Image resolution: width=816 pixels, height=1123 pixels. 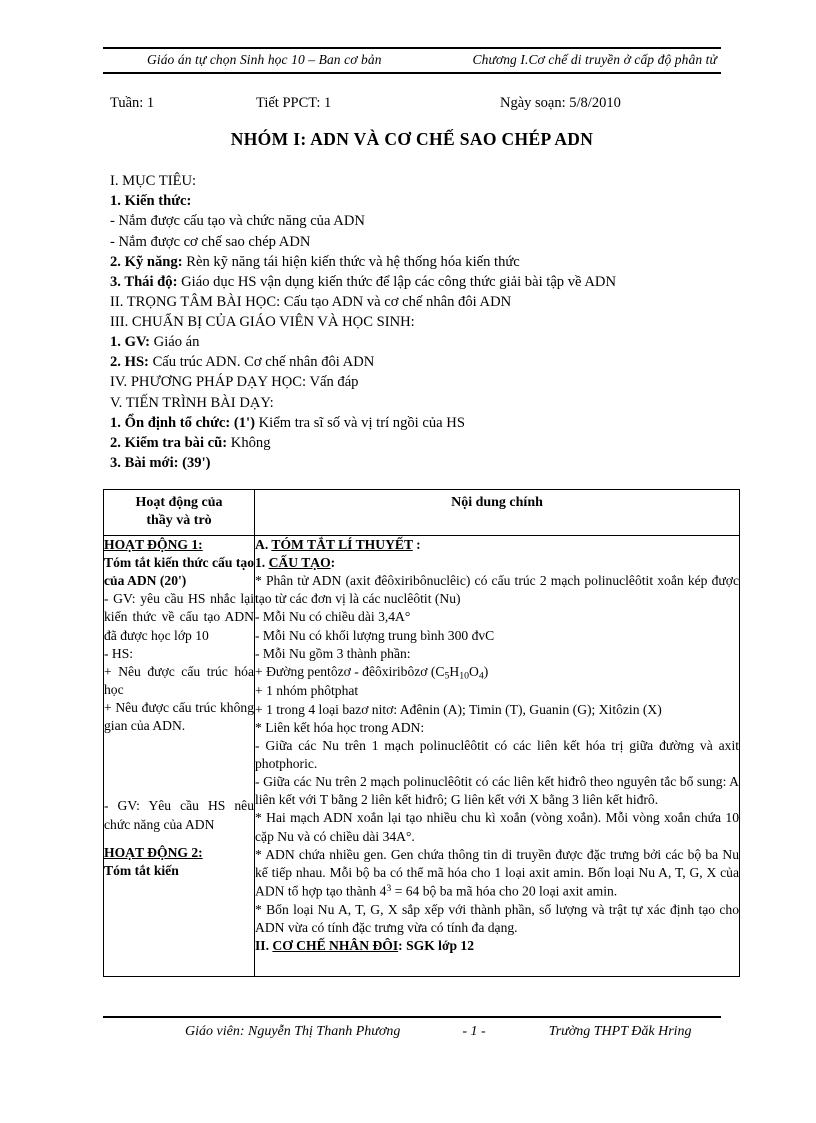 What do you see at coordinates (132, 103) in the screenshot?
I see `week-field: Tuần: 1` at bounding box center [132, 103].